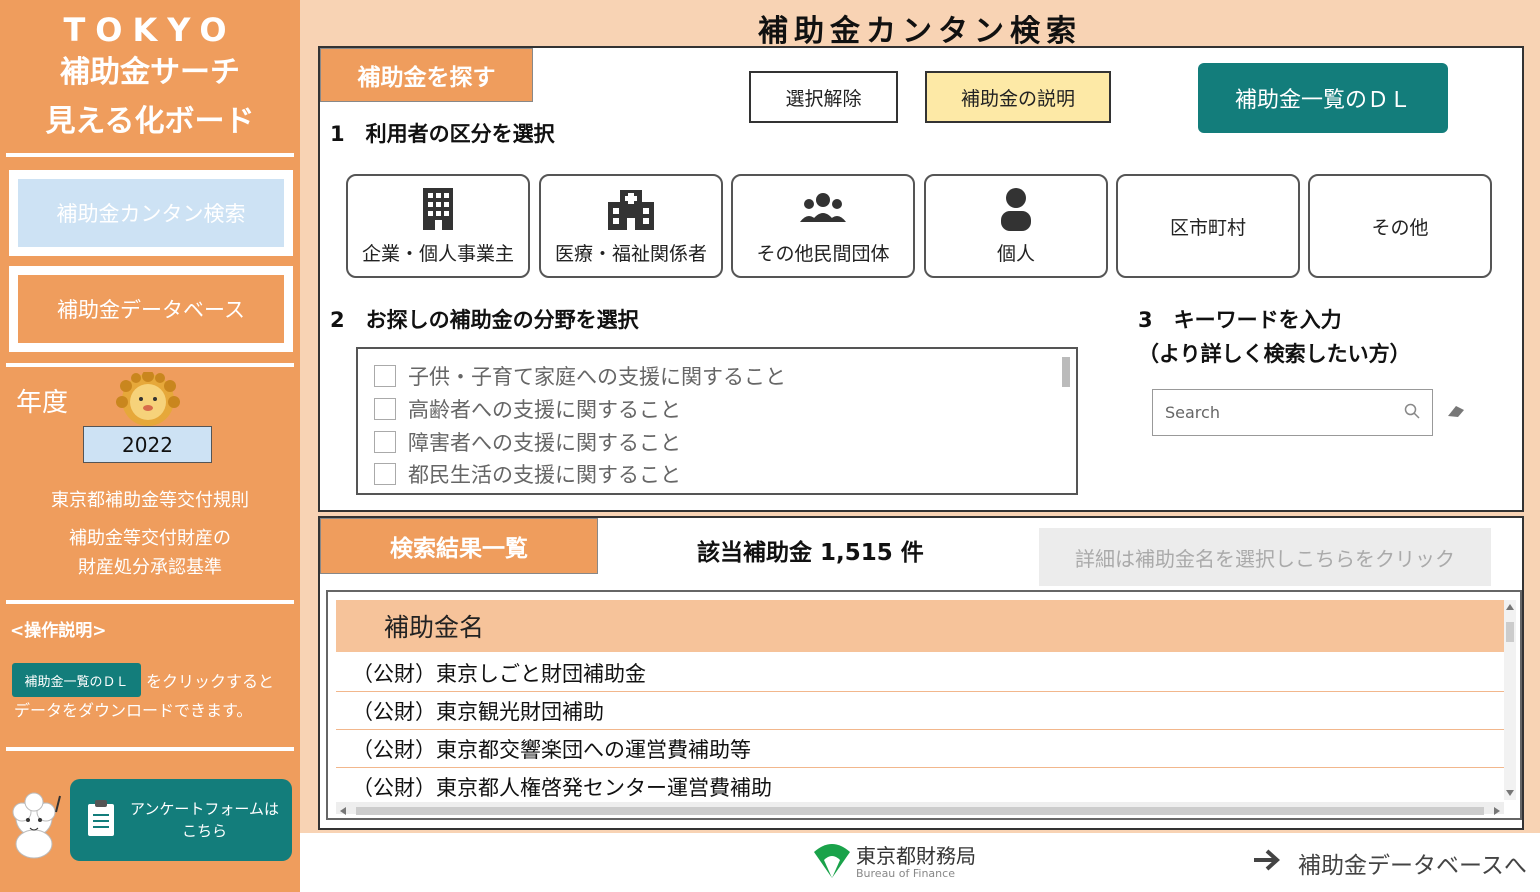 The height and width of the screenshot is (892, 1540). What do you see at coordinates (101, 820) in the screenshot?
I see `clipboard-icon` at bounding box center [101, 820].